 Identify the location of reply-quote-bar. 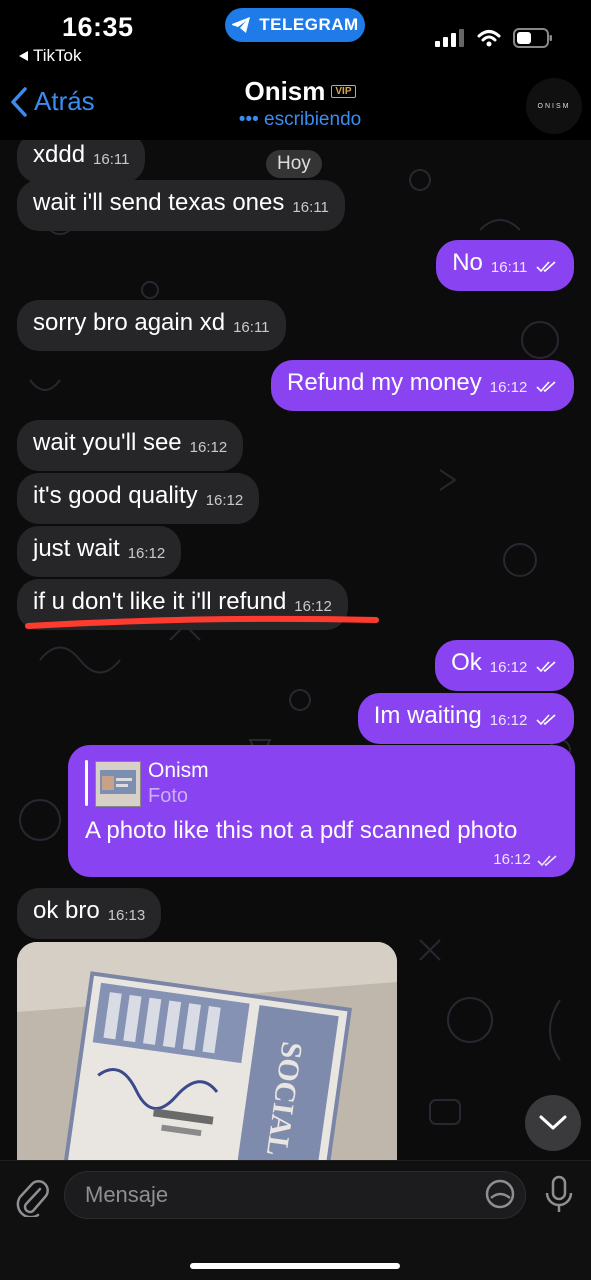
(86, 783).